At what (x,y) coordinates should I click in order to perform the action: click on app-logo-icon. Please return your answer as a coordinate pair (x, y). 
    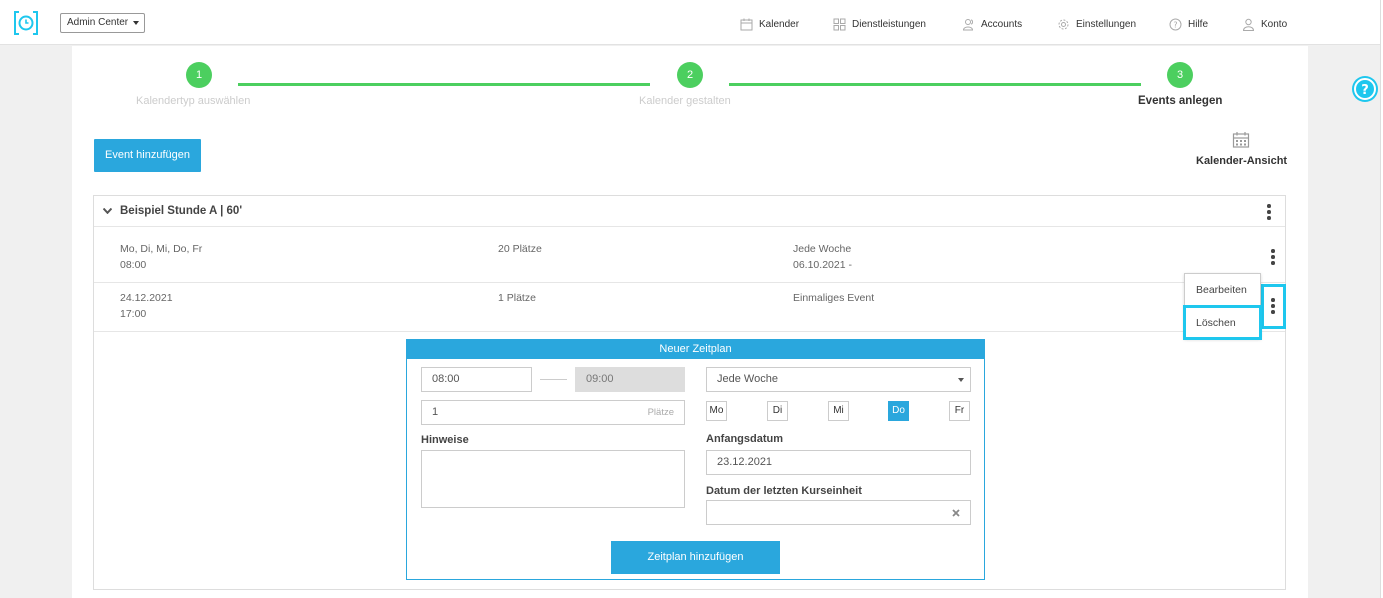
    Looking at the image, I should click on (26, 23).